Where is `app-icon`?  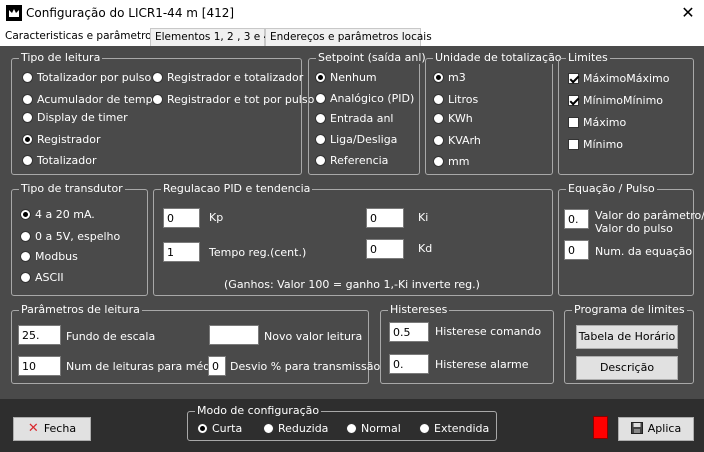 app-icon is located at coordinates (14, 13).